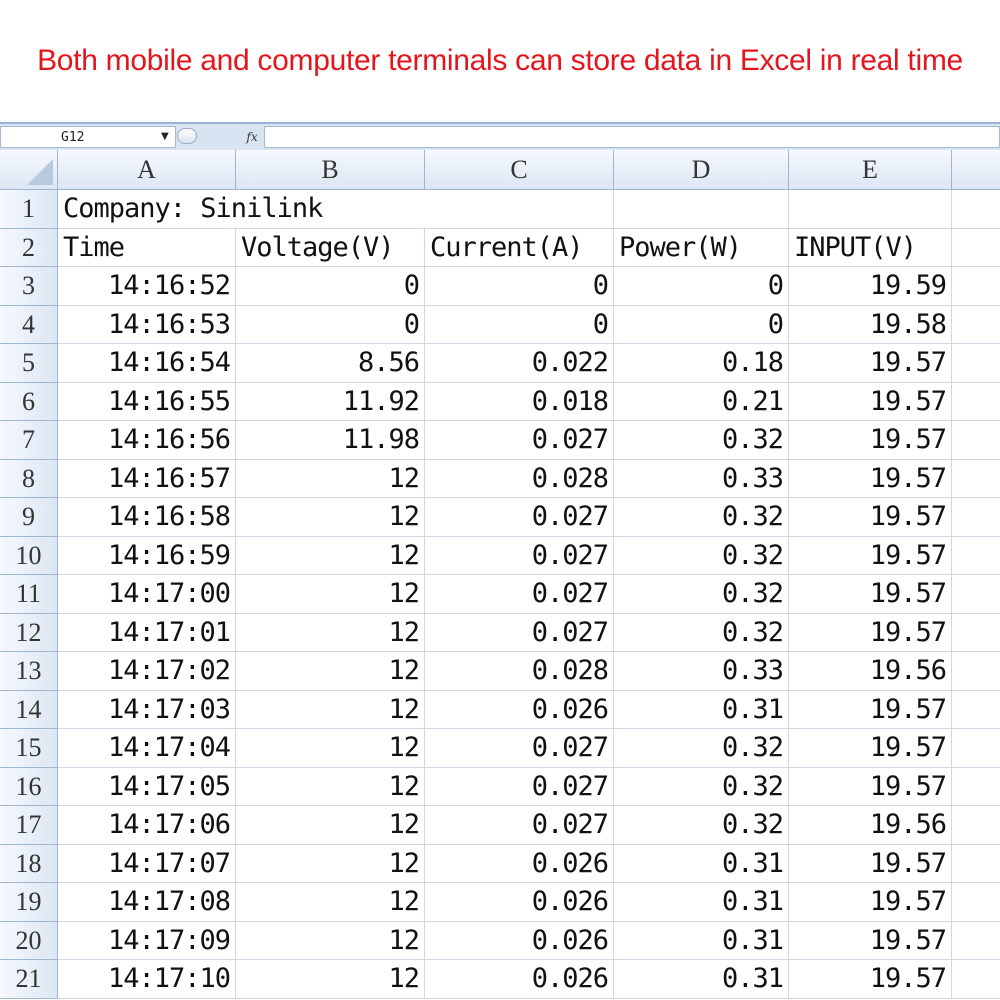  I want to click on cell-f3, so click(976, 286).